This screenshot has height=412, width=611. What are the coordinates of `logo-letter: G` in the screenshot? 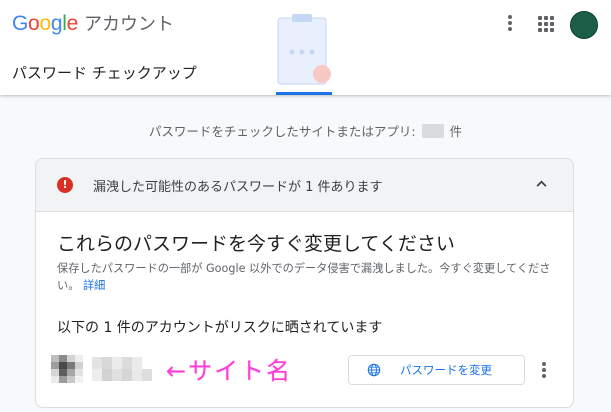 It's located at (20, 23).